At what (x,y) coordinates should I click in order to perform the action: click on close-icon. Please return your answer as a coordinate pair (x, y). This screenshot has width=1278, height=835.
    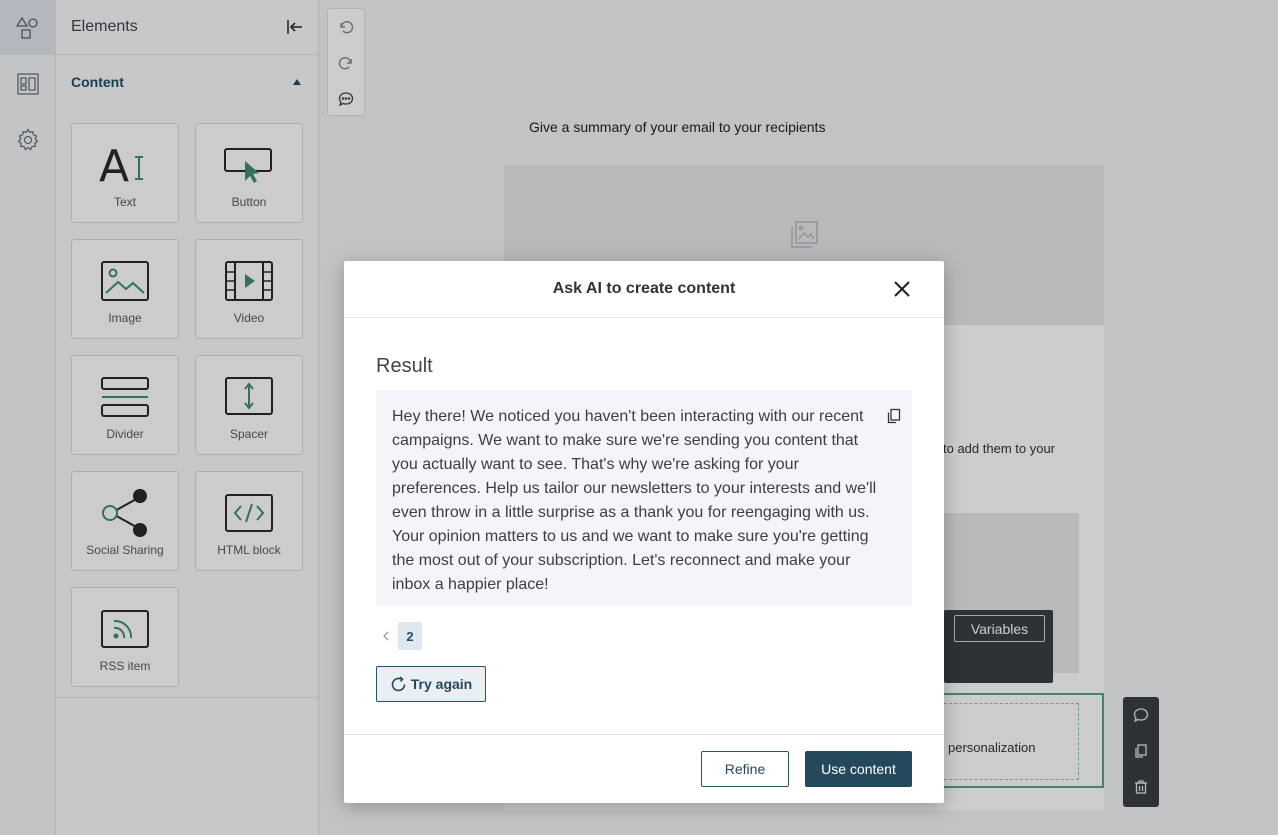
    Looking at the image, I should click on (902, 289).